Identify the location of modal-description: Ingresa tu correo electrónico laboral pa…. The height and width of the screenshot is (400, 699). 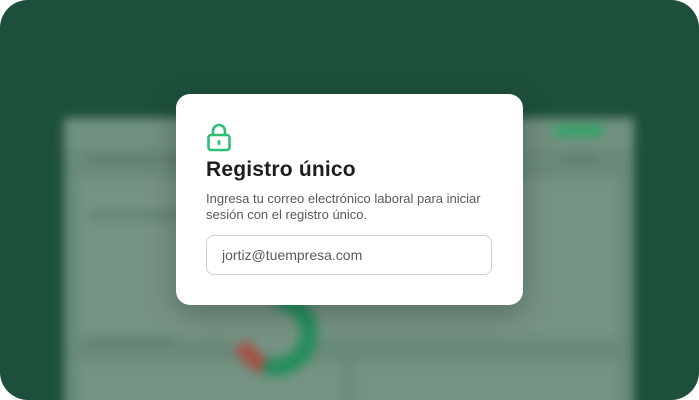
(343, 206).